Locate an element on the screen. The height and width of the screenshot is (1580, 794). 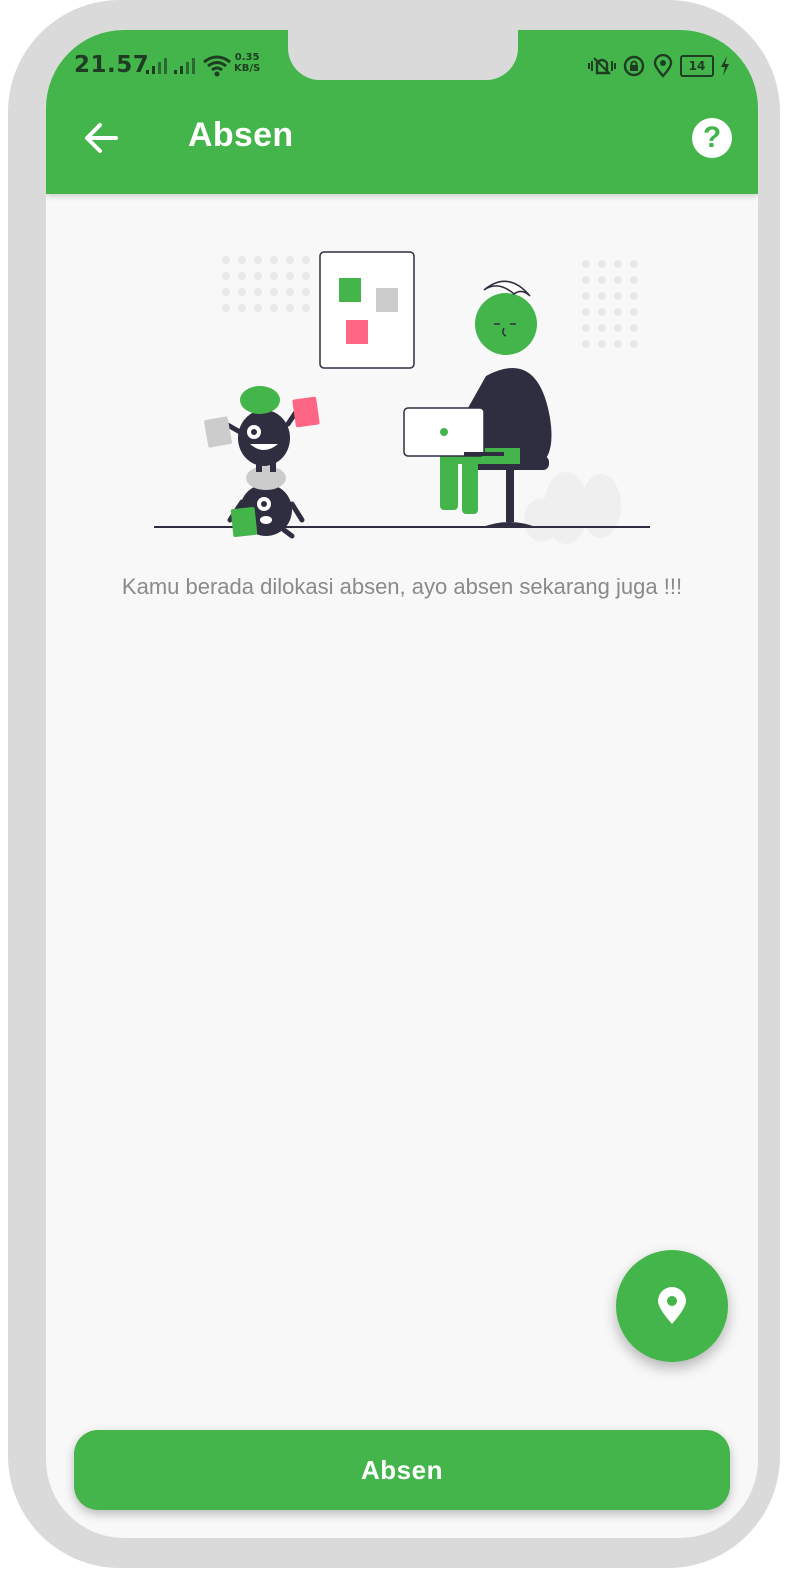
monster-top is located at coordinates (262, 429).